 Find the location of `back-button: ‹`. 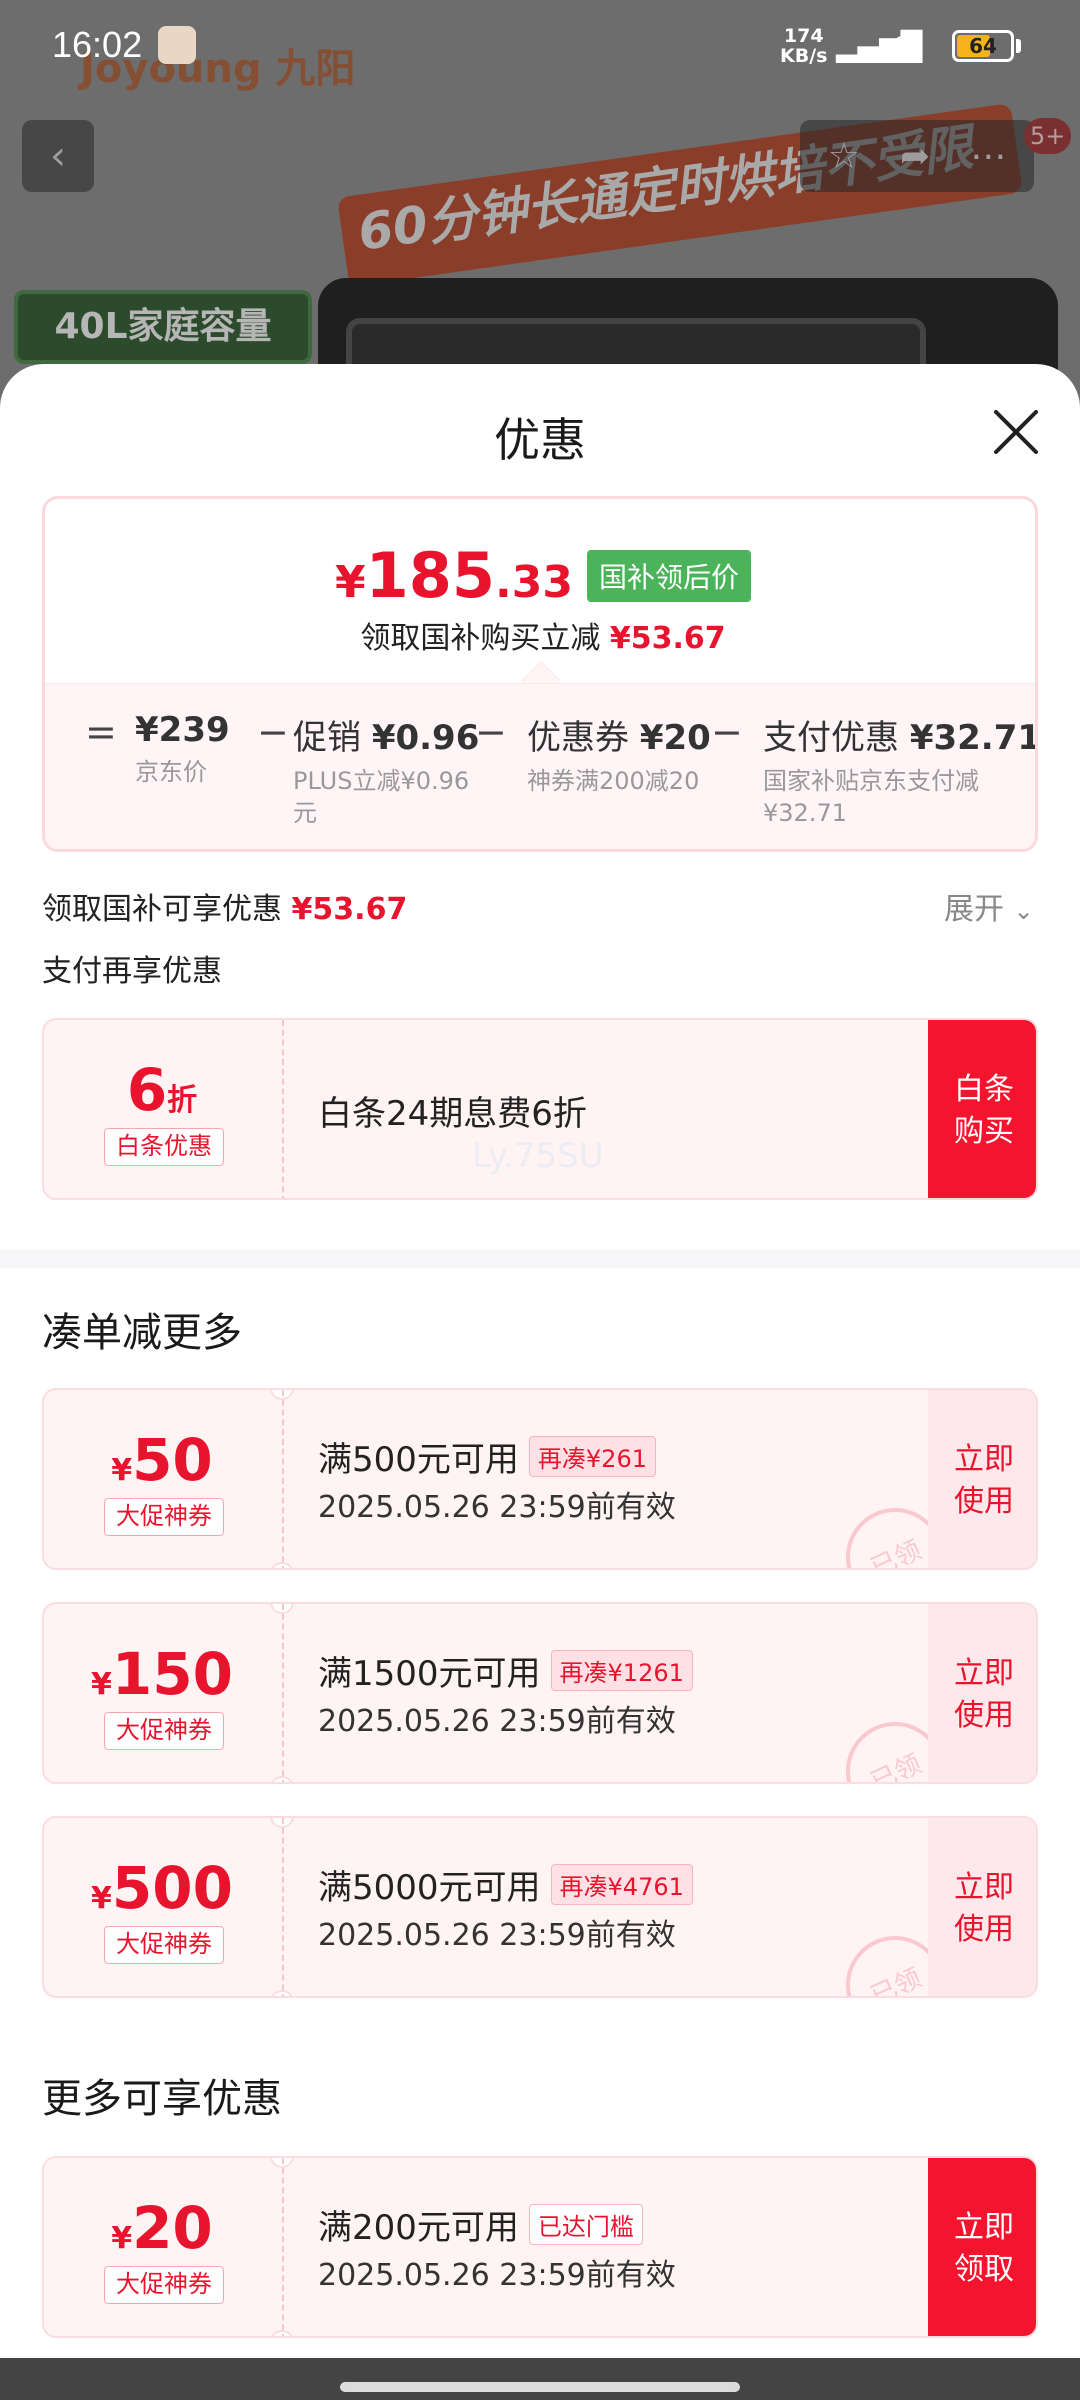

back-button: ‹ is located at coordinates (58, 156).